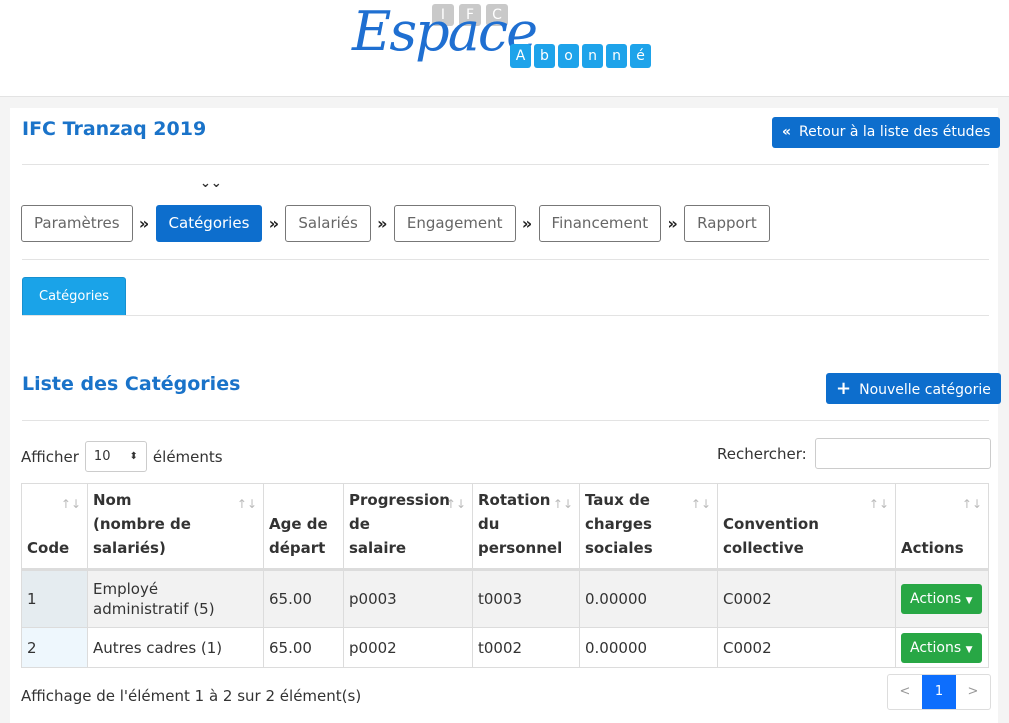 The image size is (1009, 723). Describe the element at coordinates (520, 56) in the screenshot. I see `logo-letter: A` at that location.